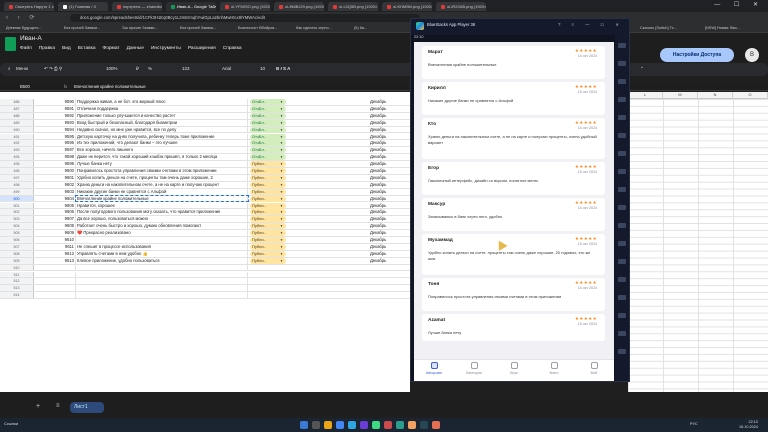 Image resolution: width=768 pixels, height=432 pixels. I want to click on menu-item: Вставка, so click(87, 48).